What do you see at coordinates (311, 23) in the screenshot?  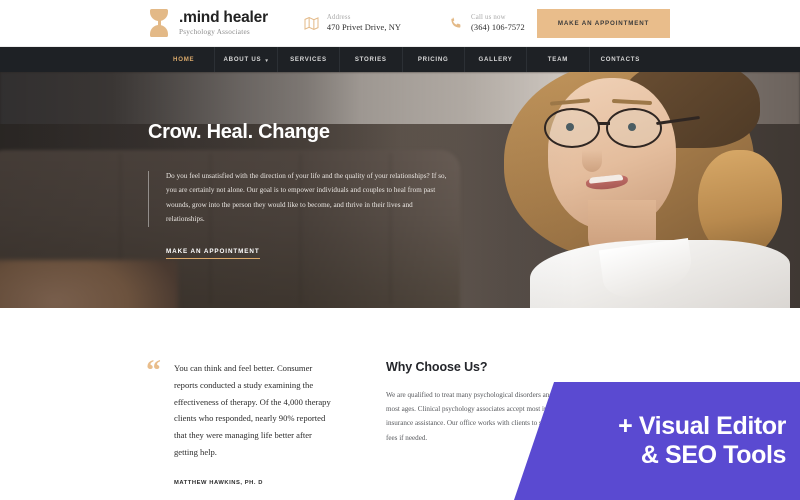 I see `map-icon` at bounding box center [311, 23].